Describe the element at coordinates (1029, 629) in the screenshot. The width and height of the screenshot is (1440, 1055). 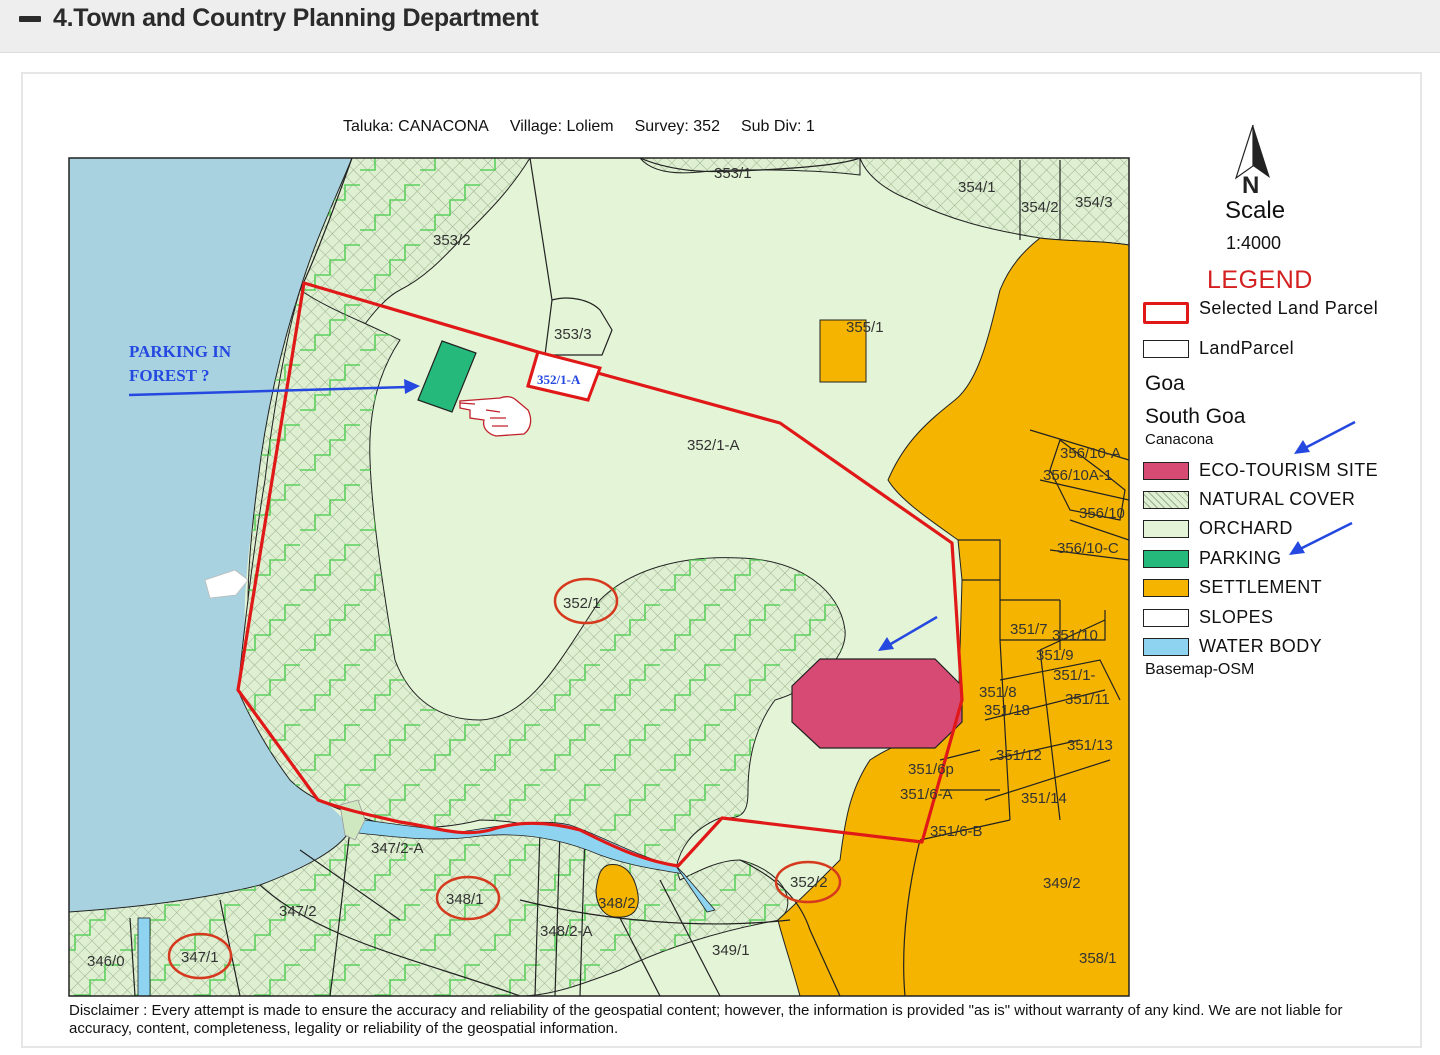
I see `parcel-label: 351/7` at that location.